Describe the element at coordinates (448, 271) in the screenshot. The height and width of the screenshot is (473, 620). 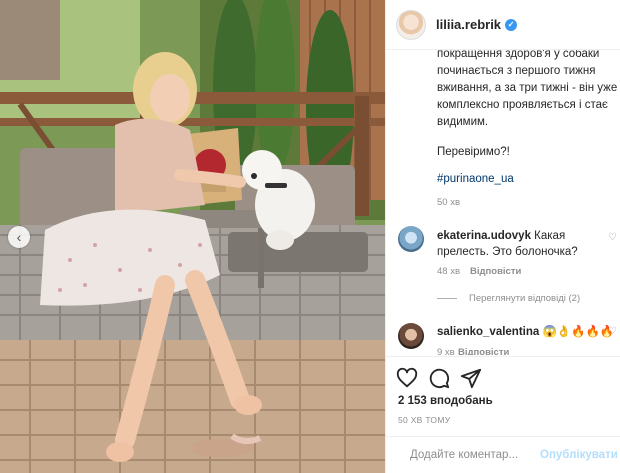
I see `comment-time: 48 хв` at that location.